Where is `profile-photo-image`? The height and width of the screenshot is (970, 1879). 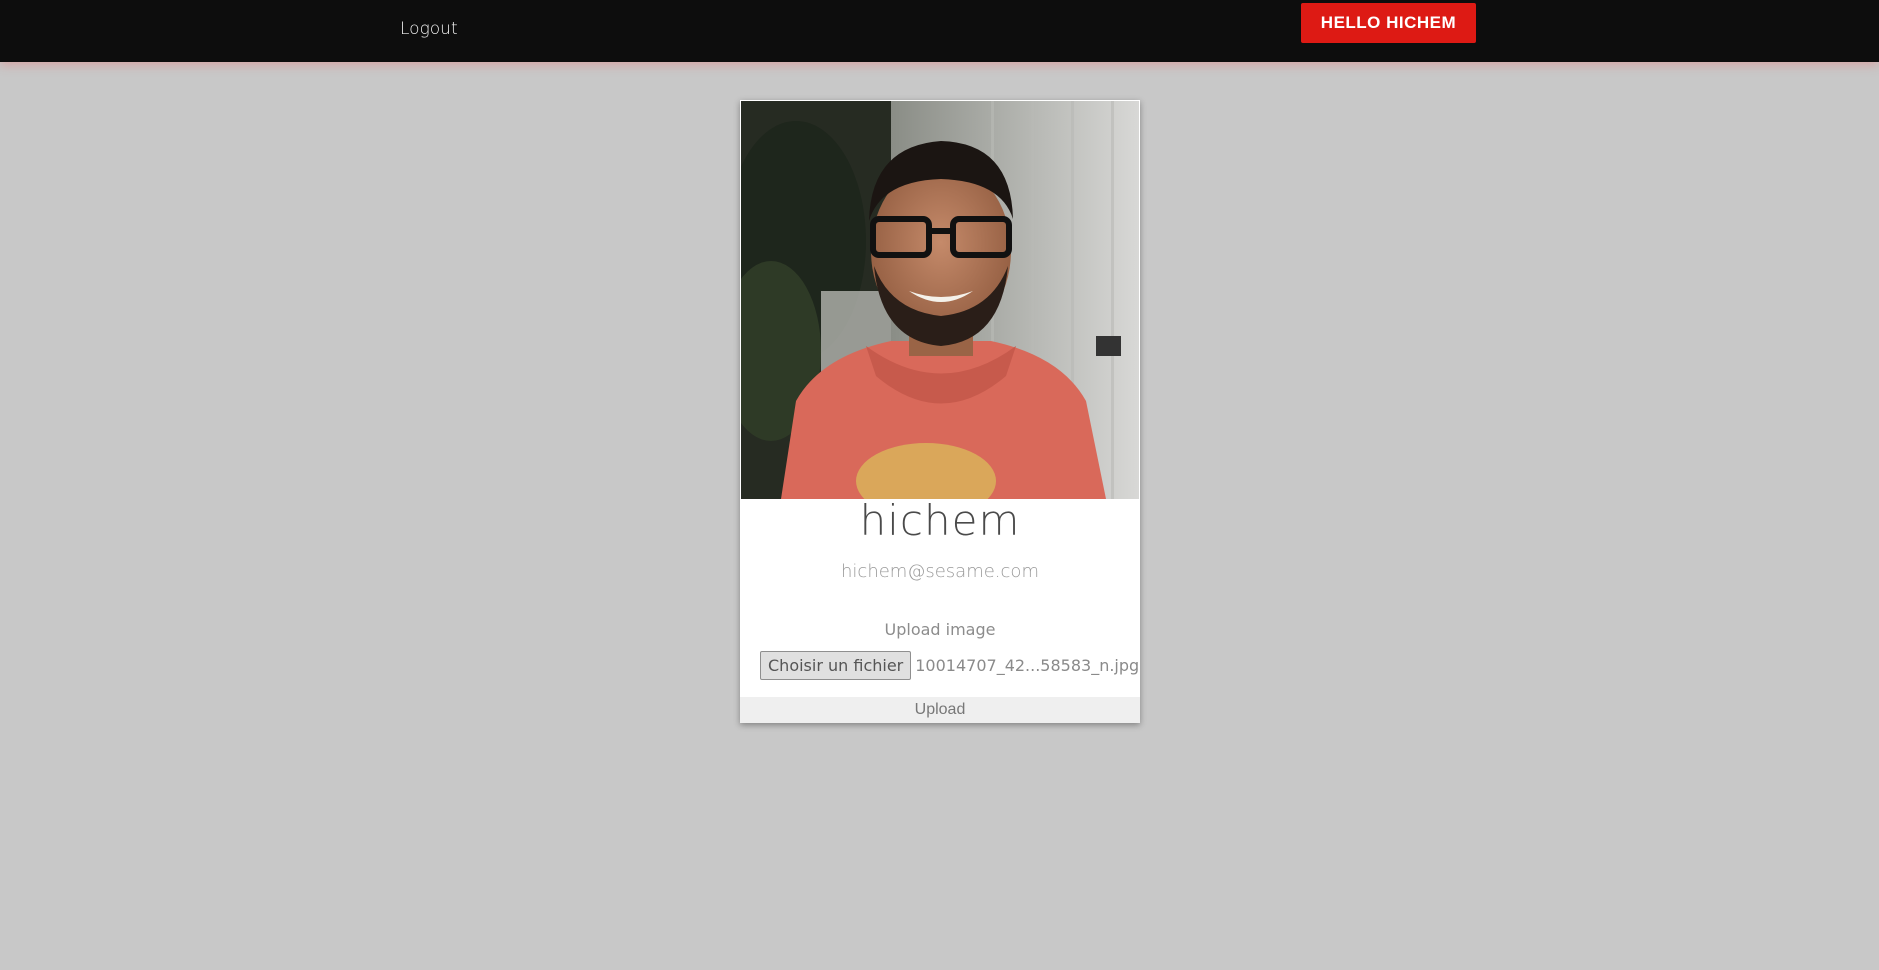 profile-photo-image is located at coordinates (940, 300).